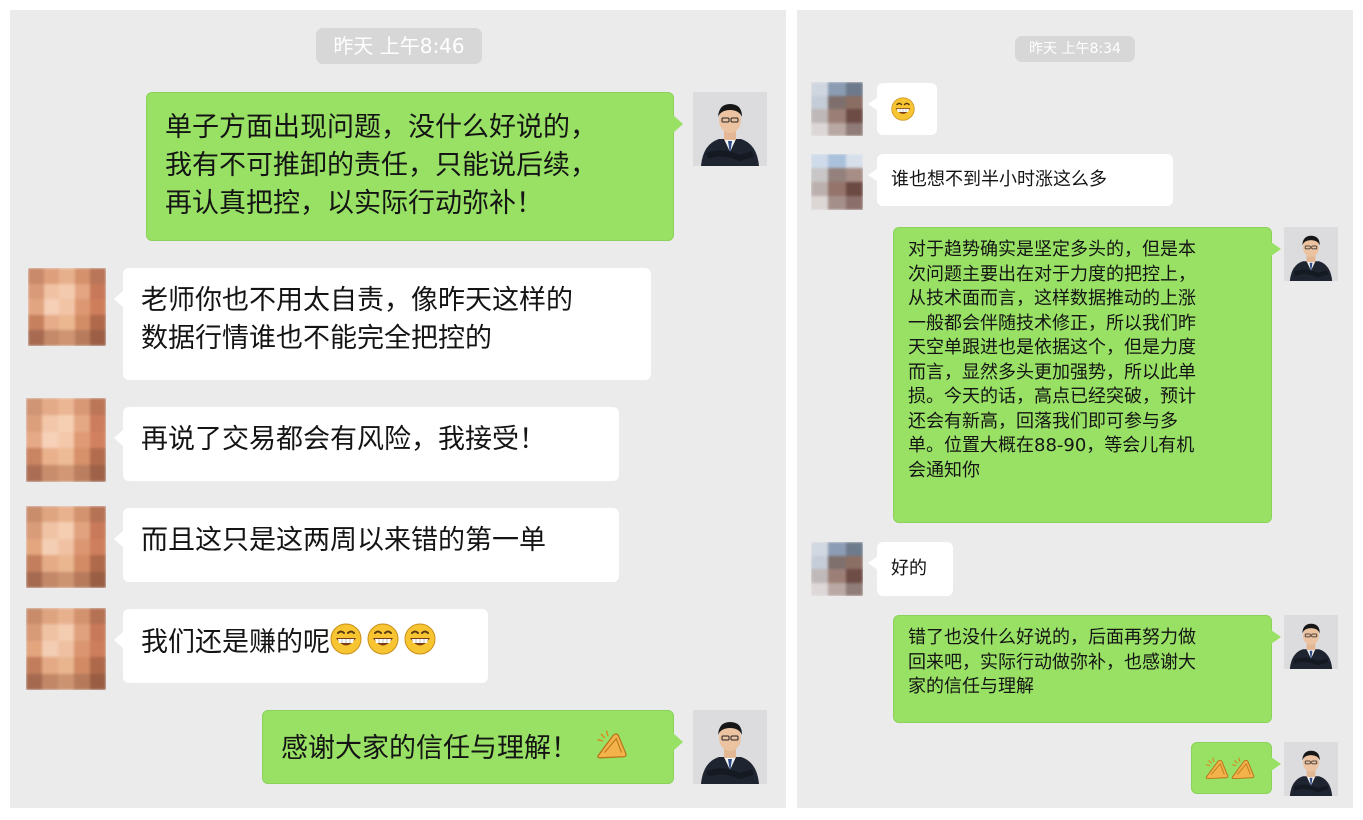  What do you see at coordinates (1052, 396) in the screenshot?
I see `message-line: 损。今天的话，高点已经突破，预计` at bounding box center [1052, 396].